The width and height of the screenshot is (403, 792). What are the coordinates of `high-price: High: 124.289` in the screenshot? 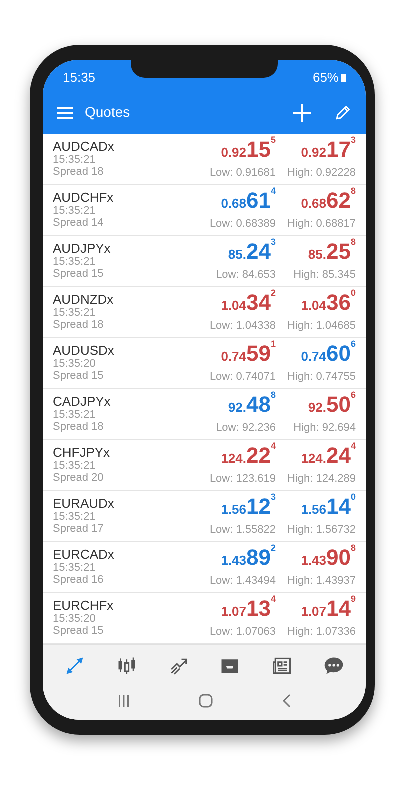 It's located at (322, 479).